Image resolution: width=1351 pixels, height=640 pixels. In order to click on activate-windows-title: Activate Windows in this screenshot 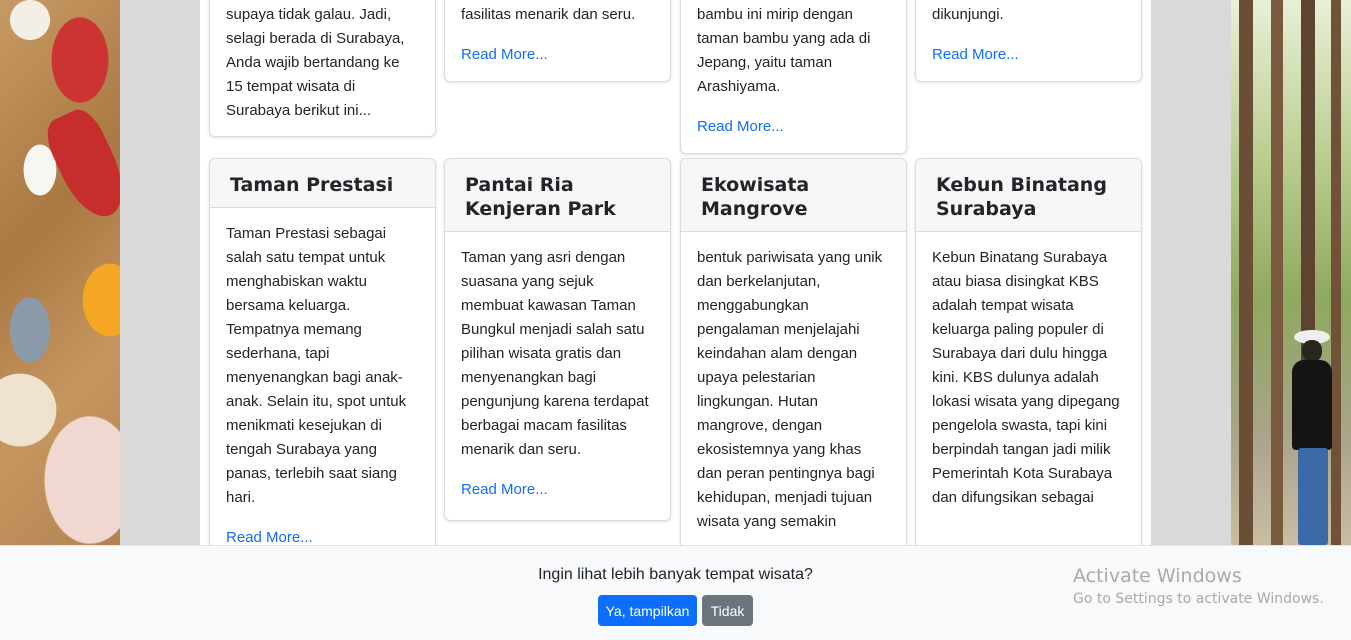, I will do `click(1157, 576)`.